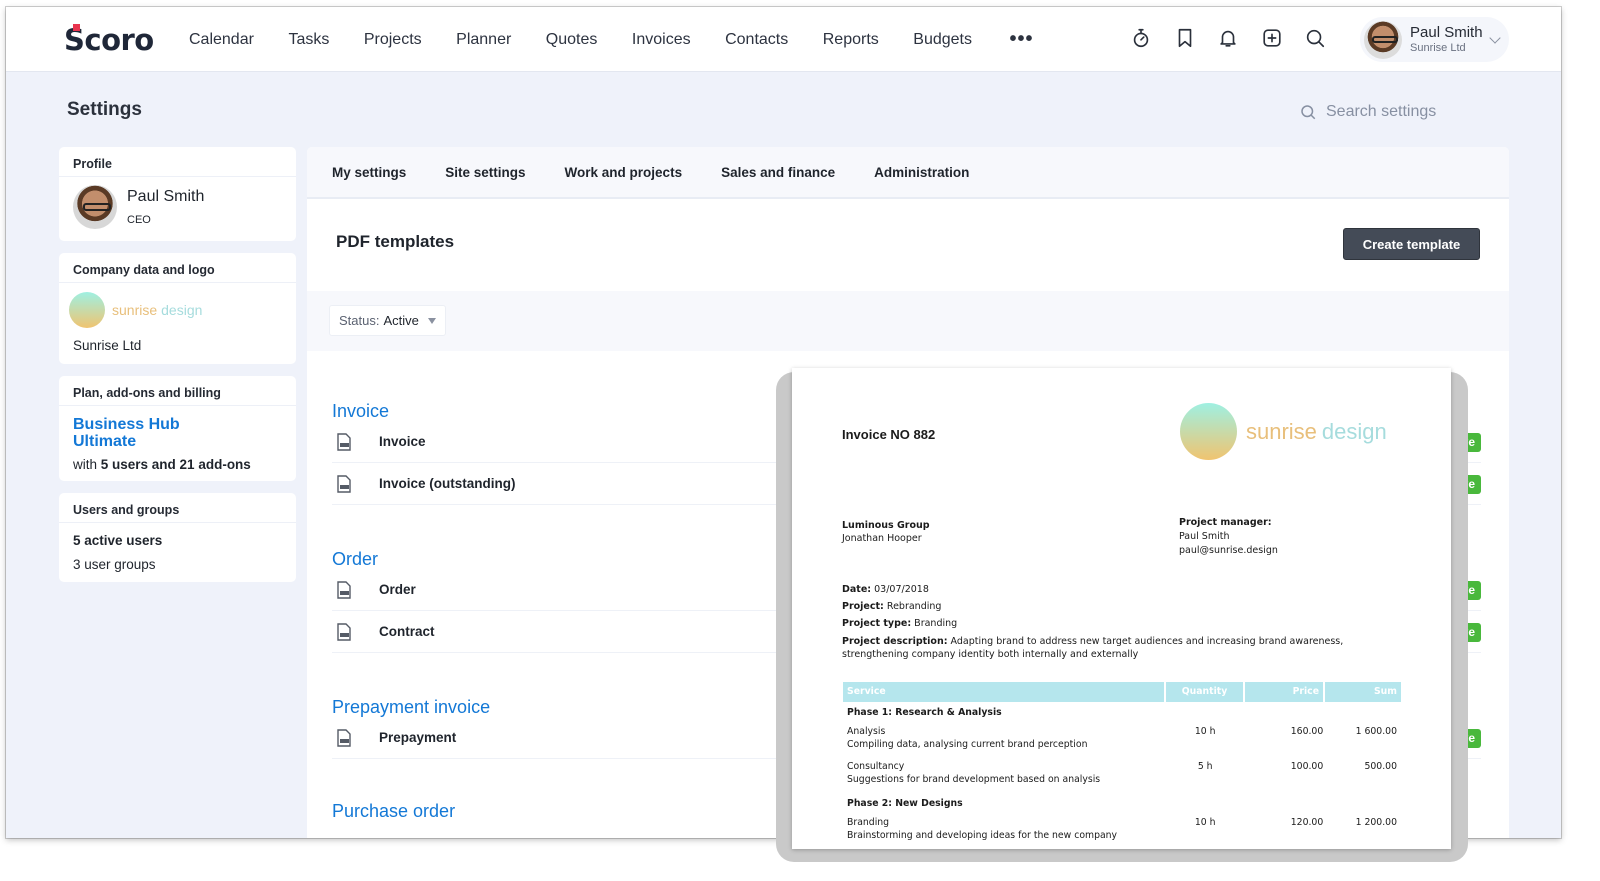  I want to click on tab-site-settings: Site settings, so click(485, 172).